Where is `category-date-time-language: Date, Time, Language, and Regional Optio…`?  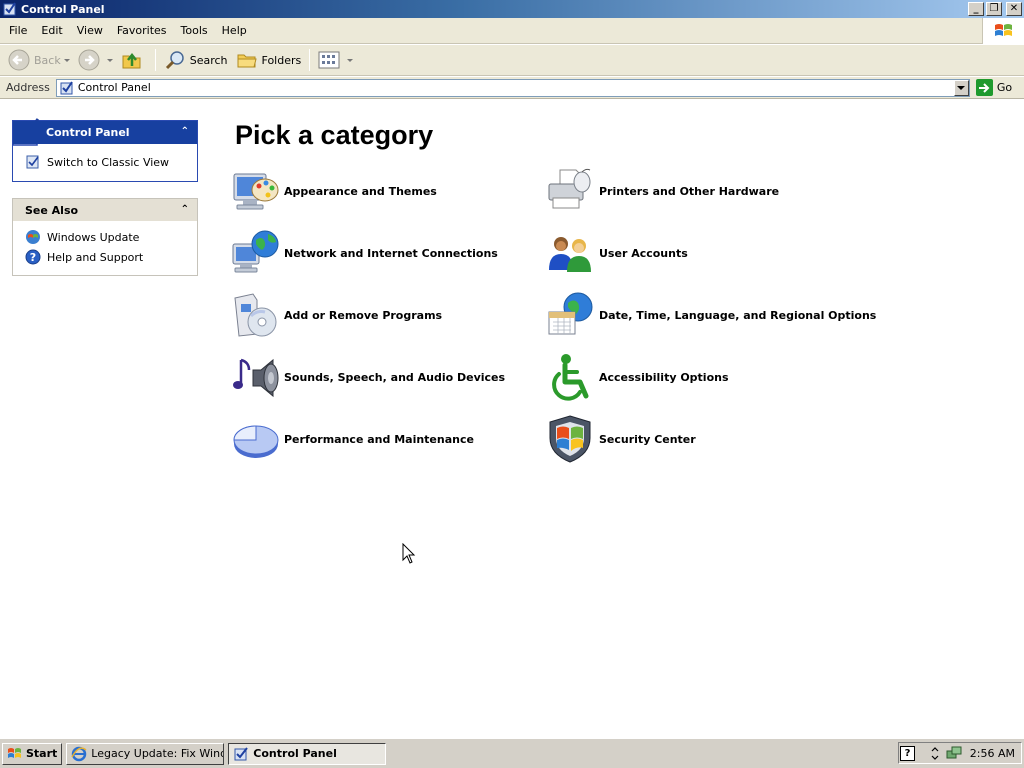 category-date-time-language: Date, Time, Language, and Regional Optio… is located at coordinates (711, 315).